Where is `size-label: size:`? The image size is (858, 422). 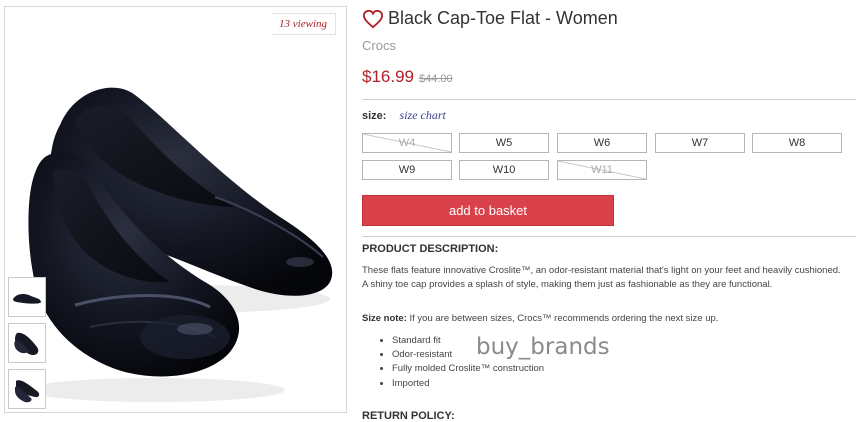
size-label: size: is located at coordinates (374, 116).